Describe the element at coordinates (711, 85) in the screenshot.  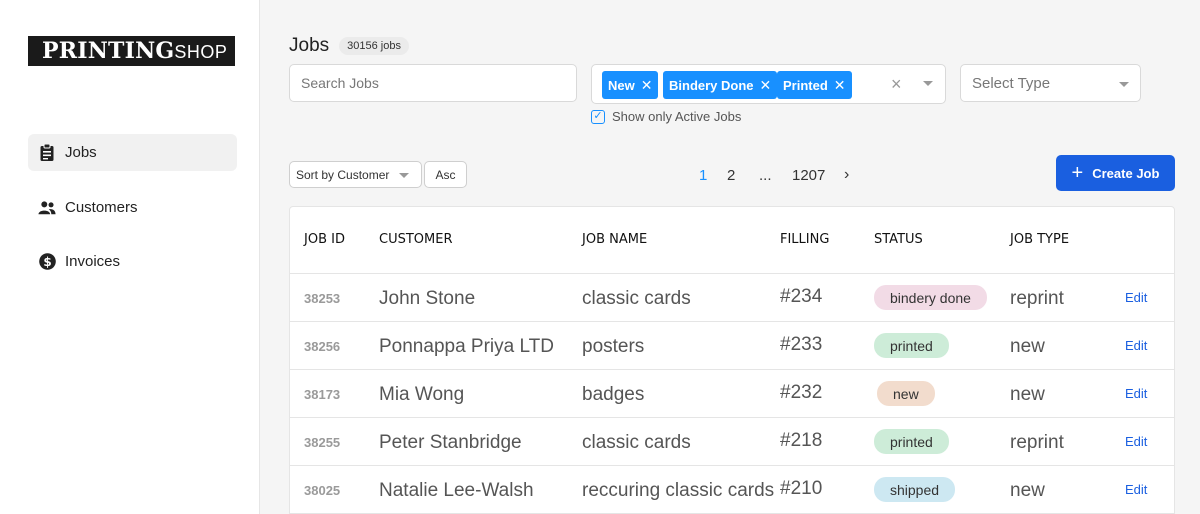
I see `tag-label: Bindery Done` at that location.